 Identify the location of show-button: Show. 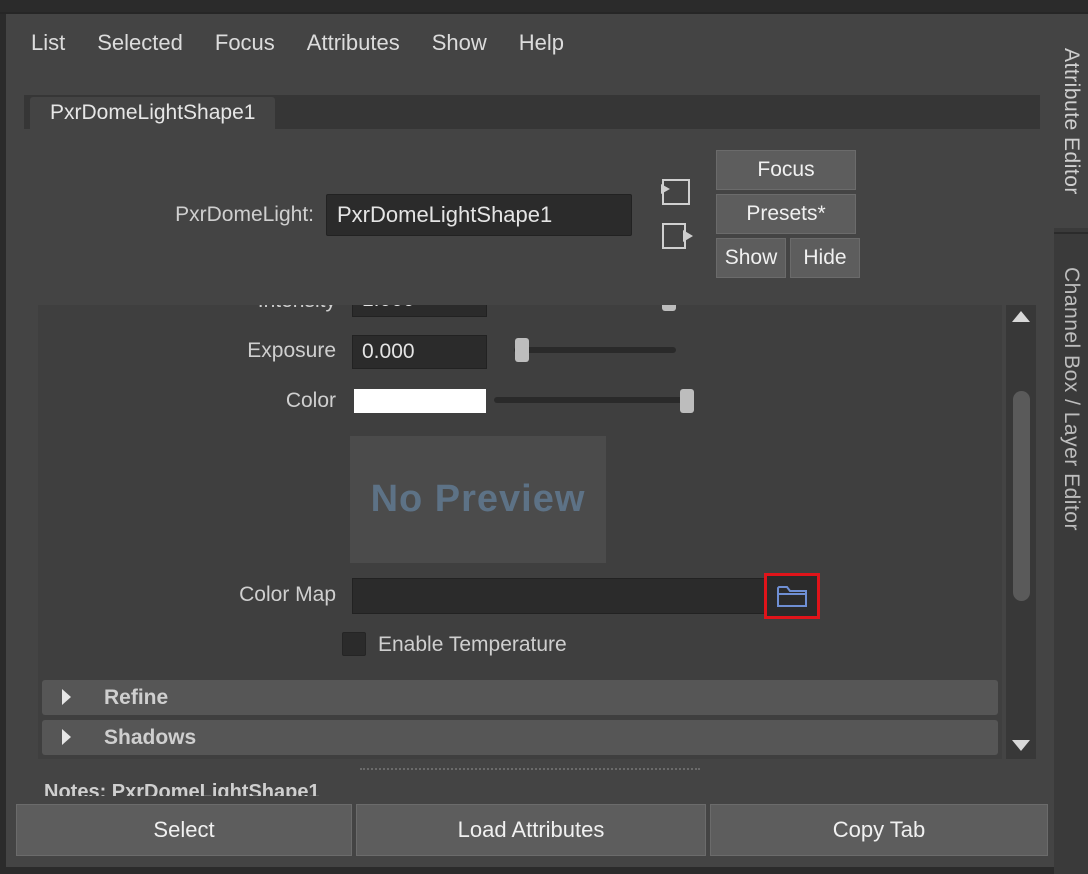
(751, 258).